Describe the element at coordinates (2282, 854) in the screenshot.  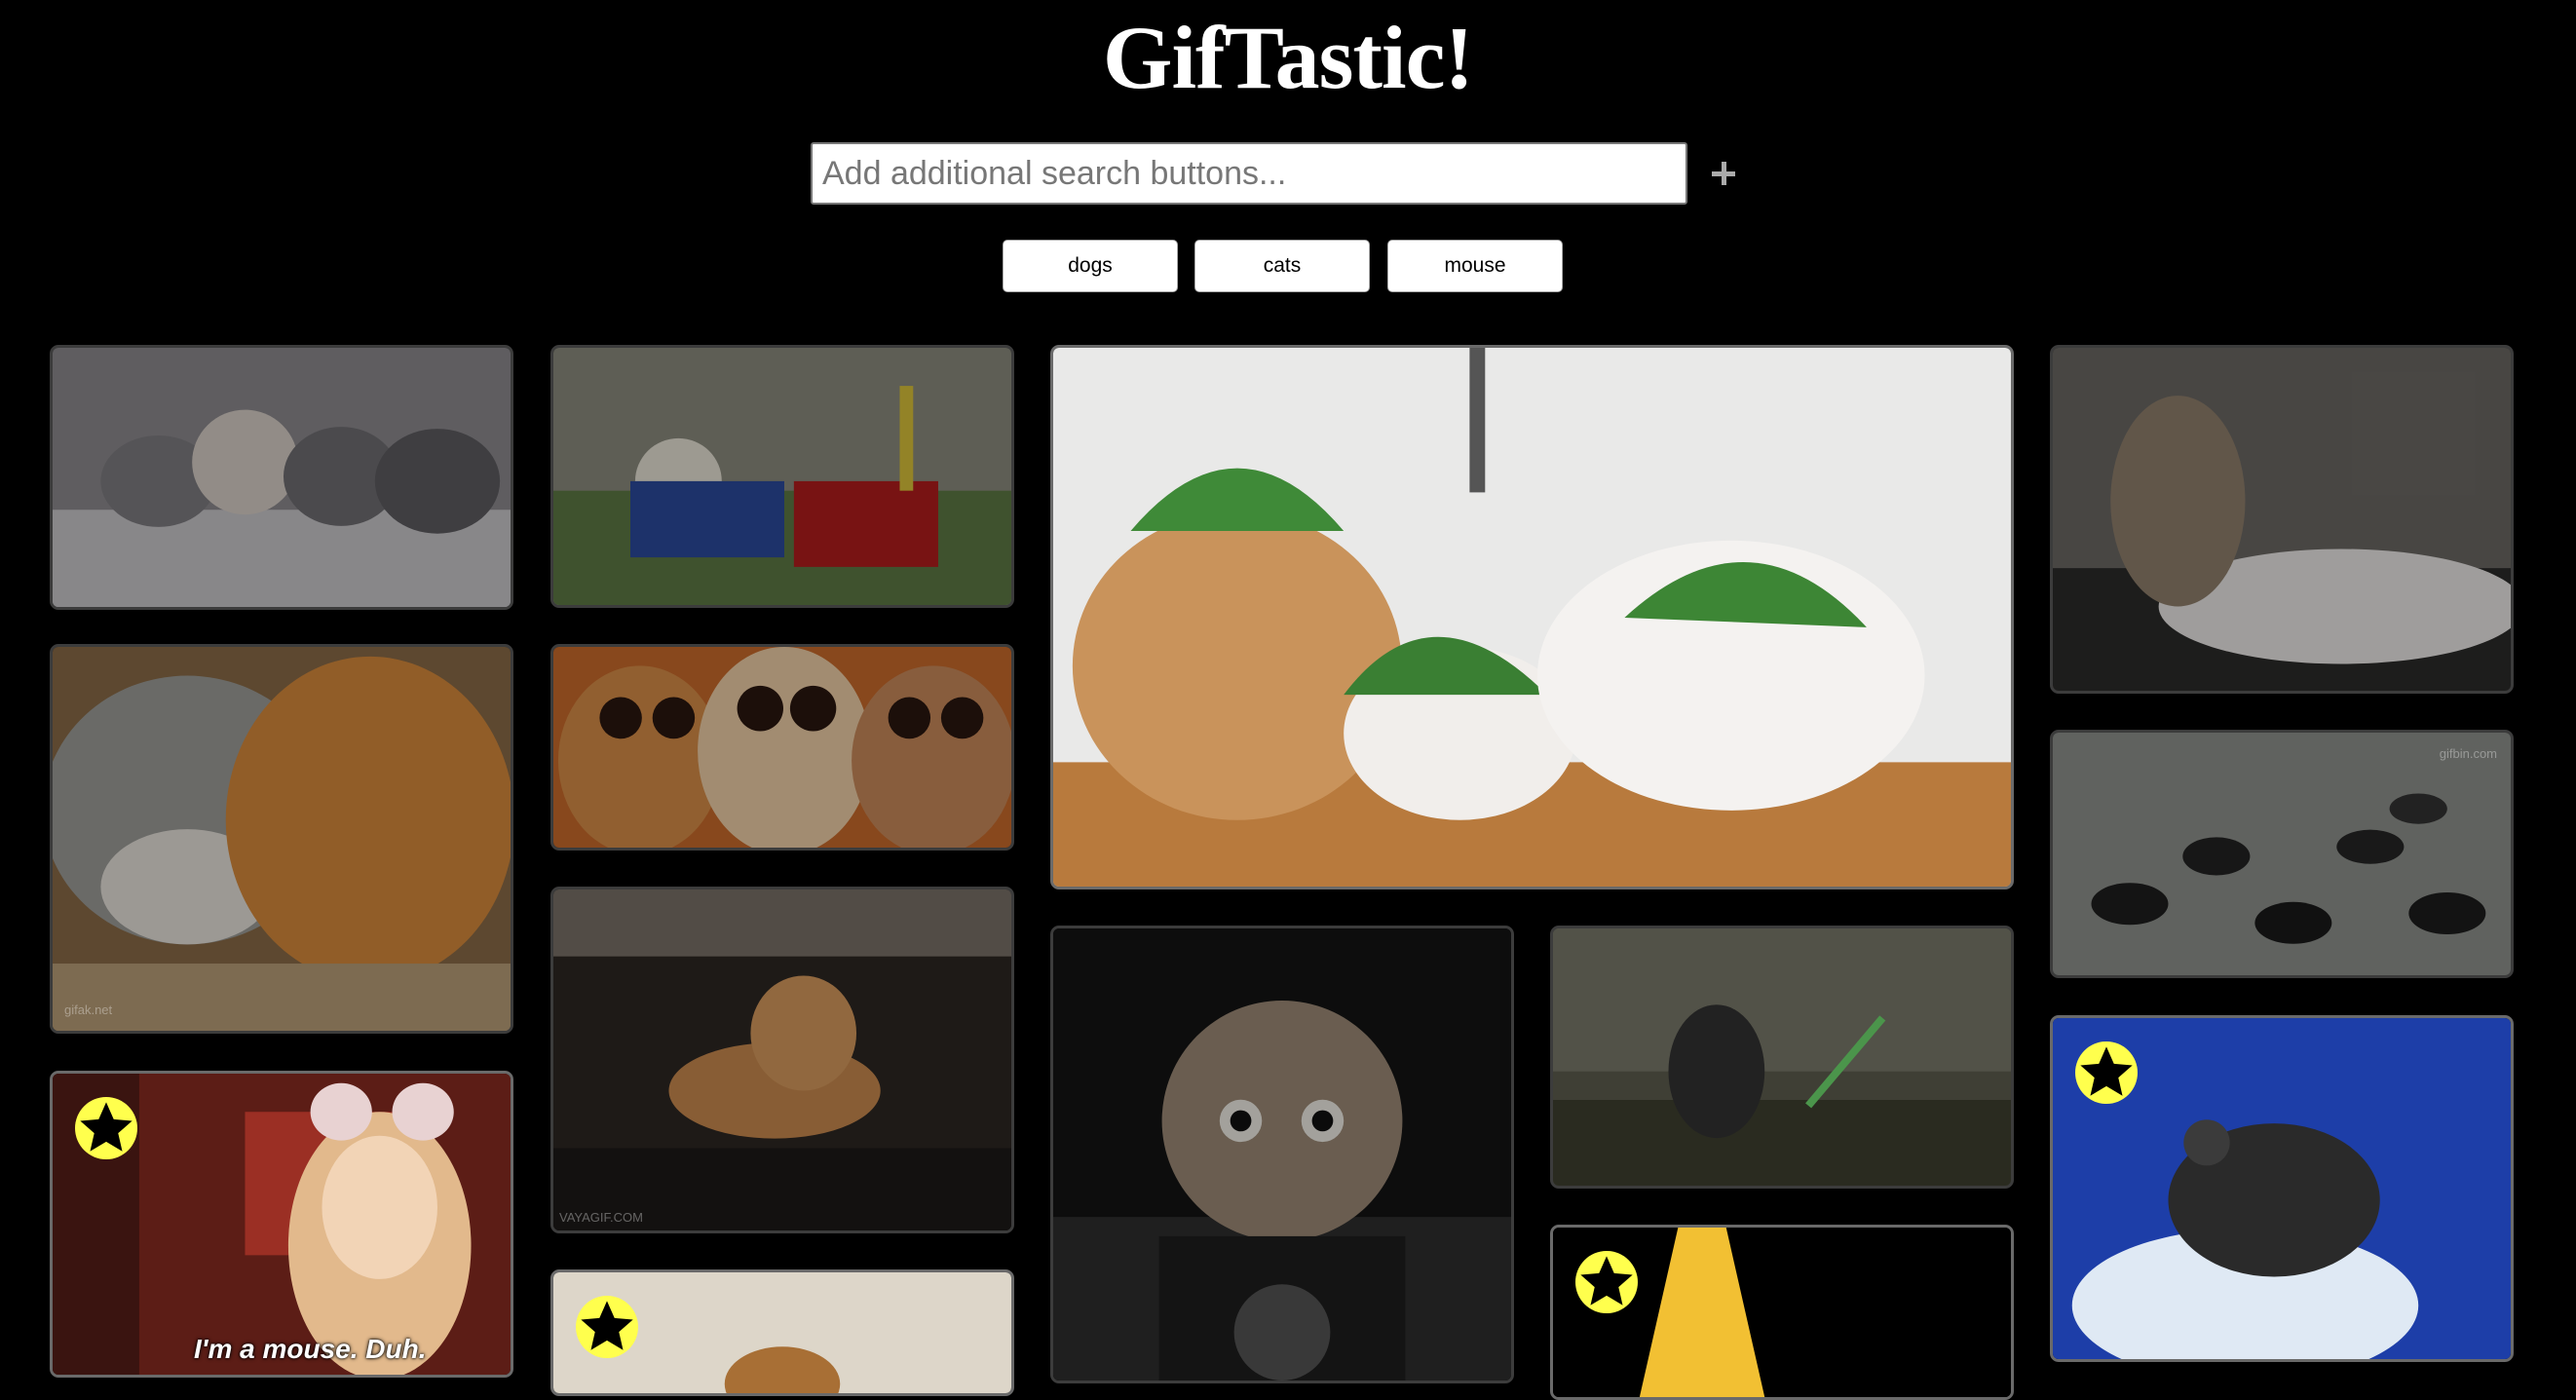
I see `gif-card: gifbin.com` at that location.